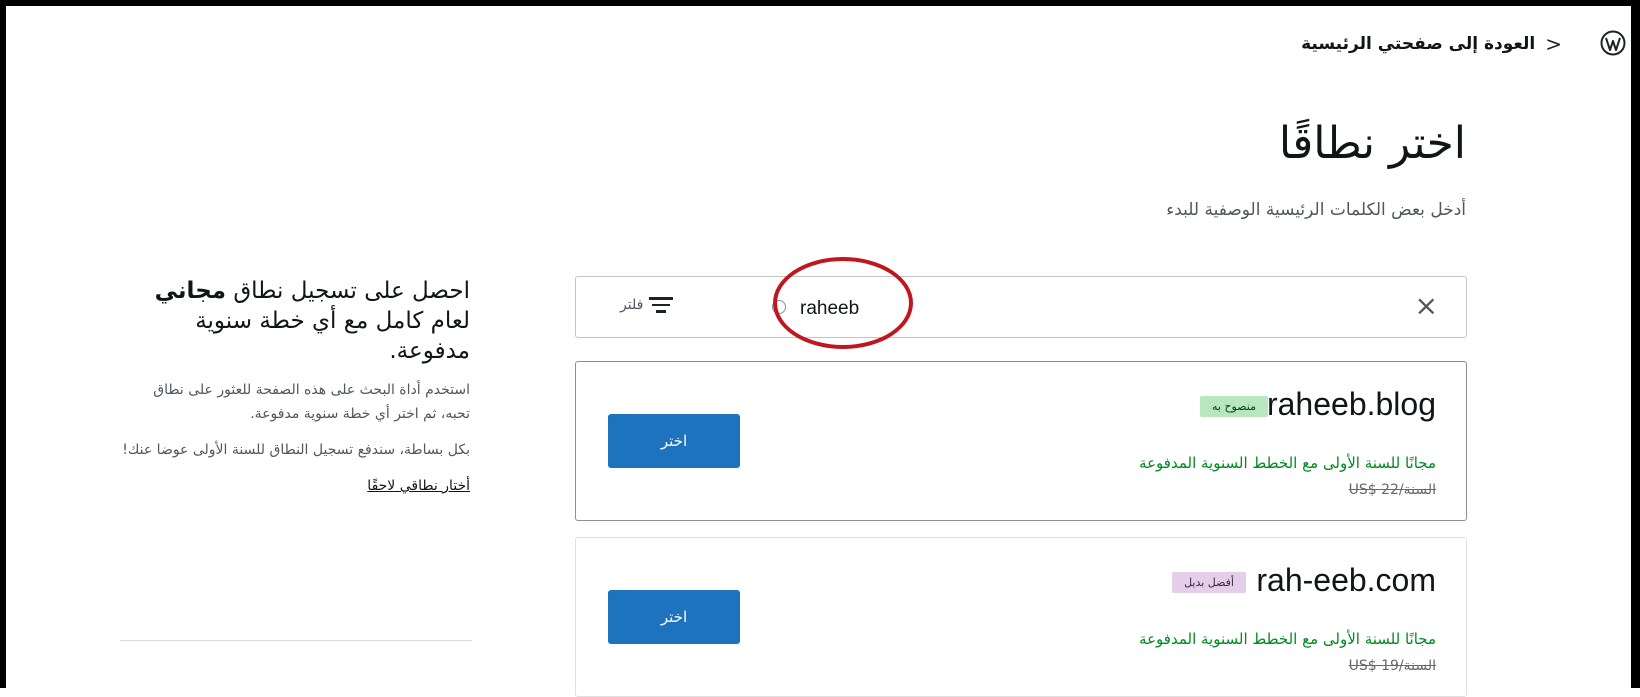 Image resolution: width=1640 pixels, height=697 pixels. Describe the element at coordinates (351, 291) in the screenshot. I see `promo-heading-part1: احصل على تسجيل نطاق` at that location.